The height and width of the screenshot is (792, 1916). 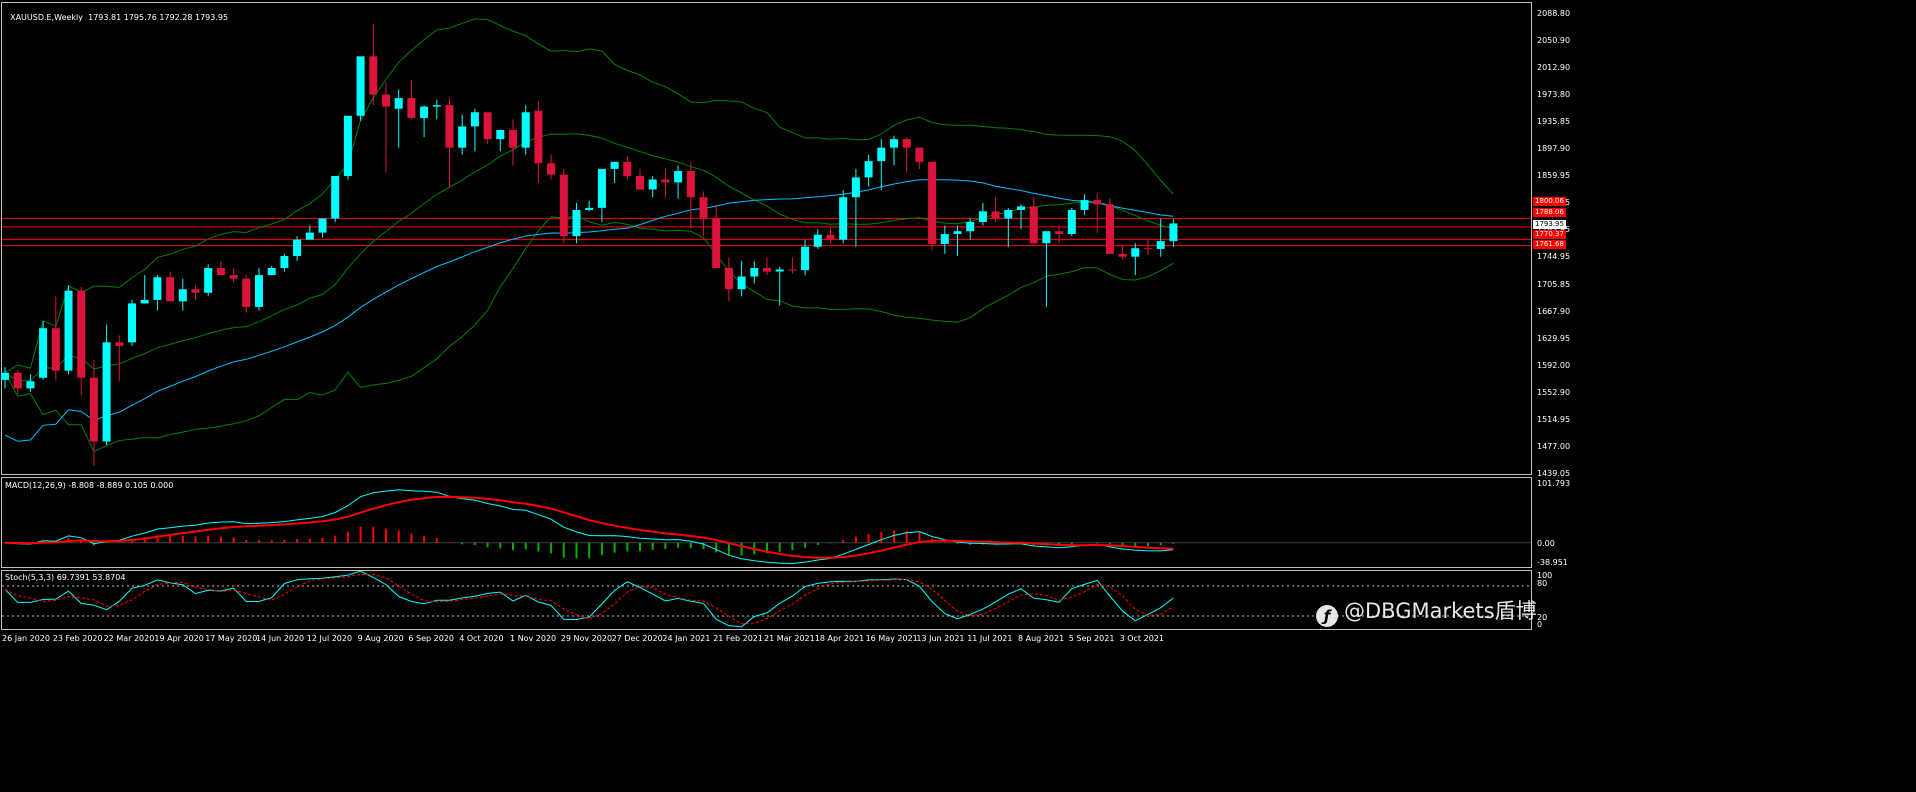 I want to click on x-tick-label: 23 Feb 2020, so click(x=77, y=638).